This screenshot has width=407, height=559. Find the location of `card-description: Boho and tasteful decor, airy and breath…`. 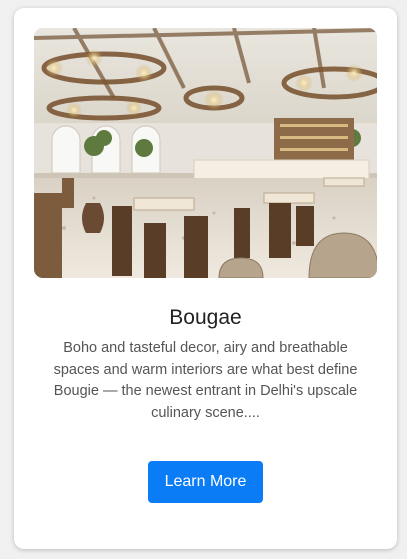

card-description: Boho and tasteful decor, airy and breath… is located at coordinates (205, 380).